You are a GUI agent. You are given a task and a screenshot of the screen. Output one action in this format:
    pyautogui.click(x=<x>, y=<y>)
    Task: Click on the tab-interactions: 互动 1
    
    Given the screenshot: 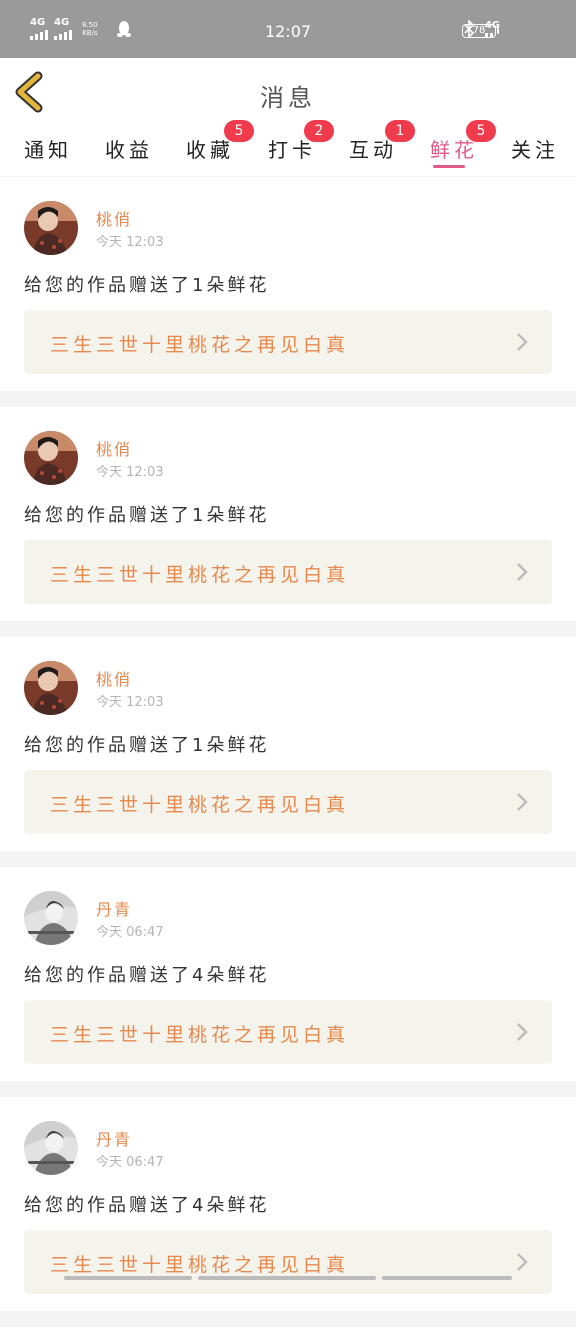 What is the action you would take?
    pyautogui.click(x=382, y=141)
    